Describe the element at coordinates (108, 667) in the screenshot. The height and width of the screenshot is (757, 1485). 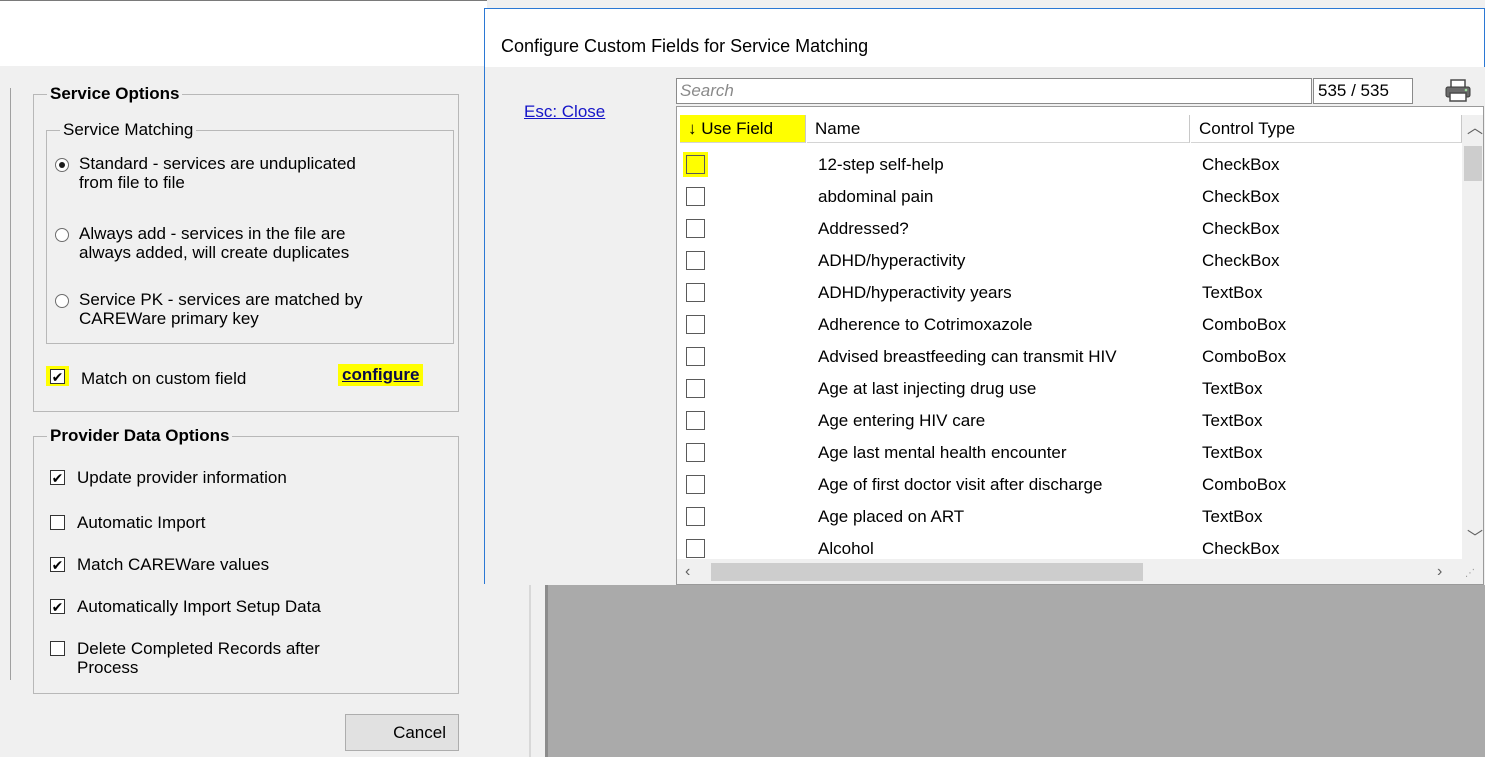
I see `delete-completed-label-2: Process` at that location.